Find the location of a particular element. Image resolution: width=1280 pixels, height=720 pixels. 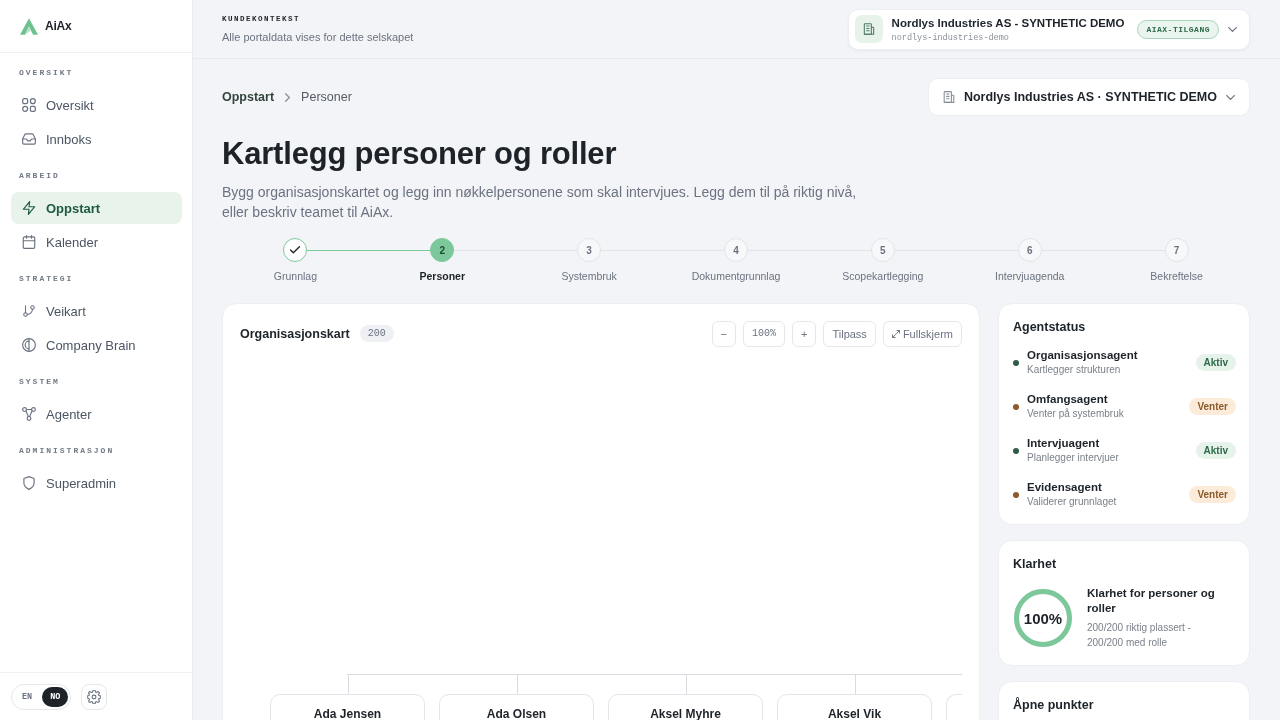

step-label: Grunnlag is located at coordinates (295, 276).